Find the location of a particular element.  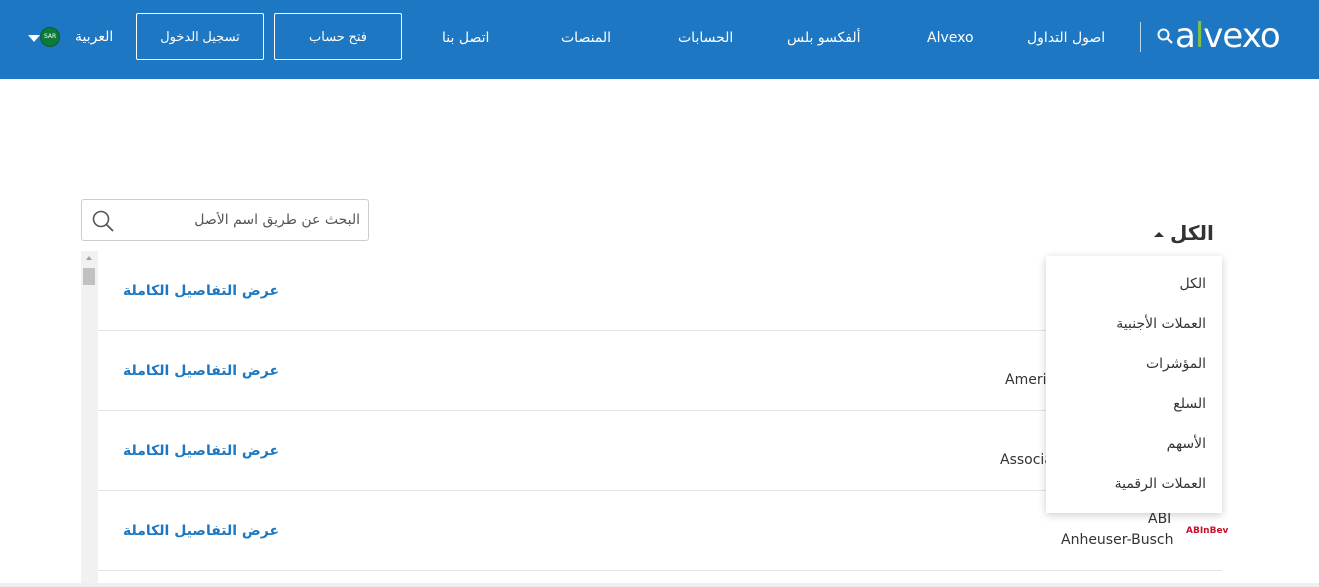

alvexo-logo: alvexo is located at coordinates (1232, 36).